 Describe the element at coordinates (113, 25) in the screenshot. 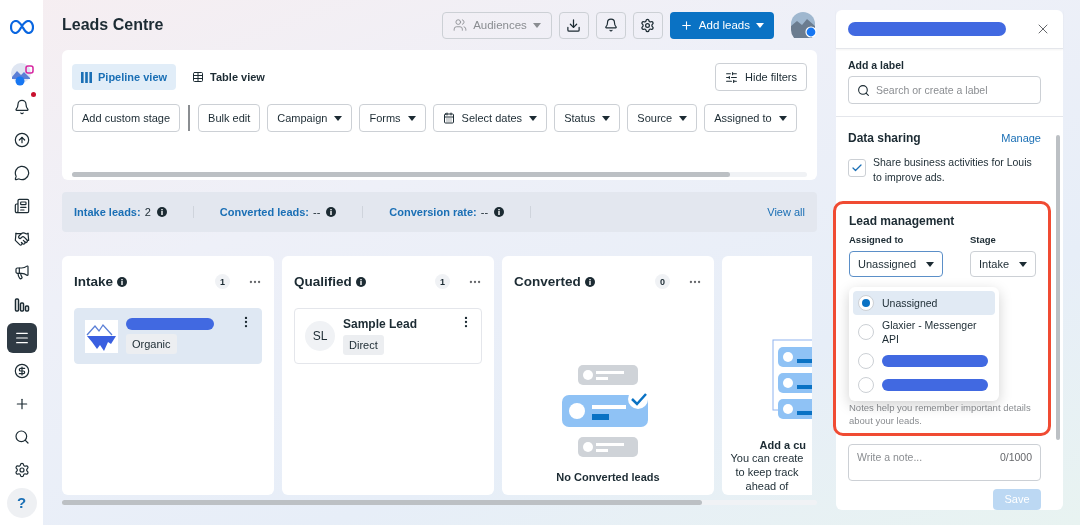

I see `page-title: Leads Centre` at that location.